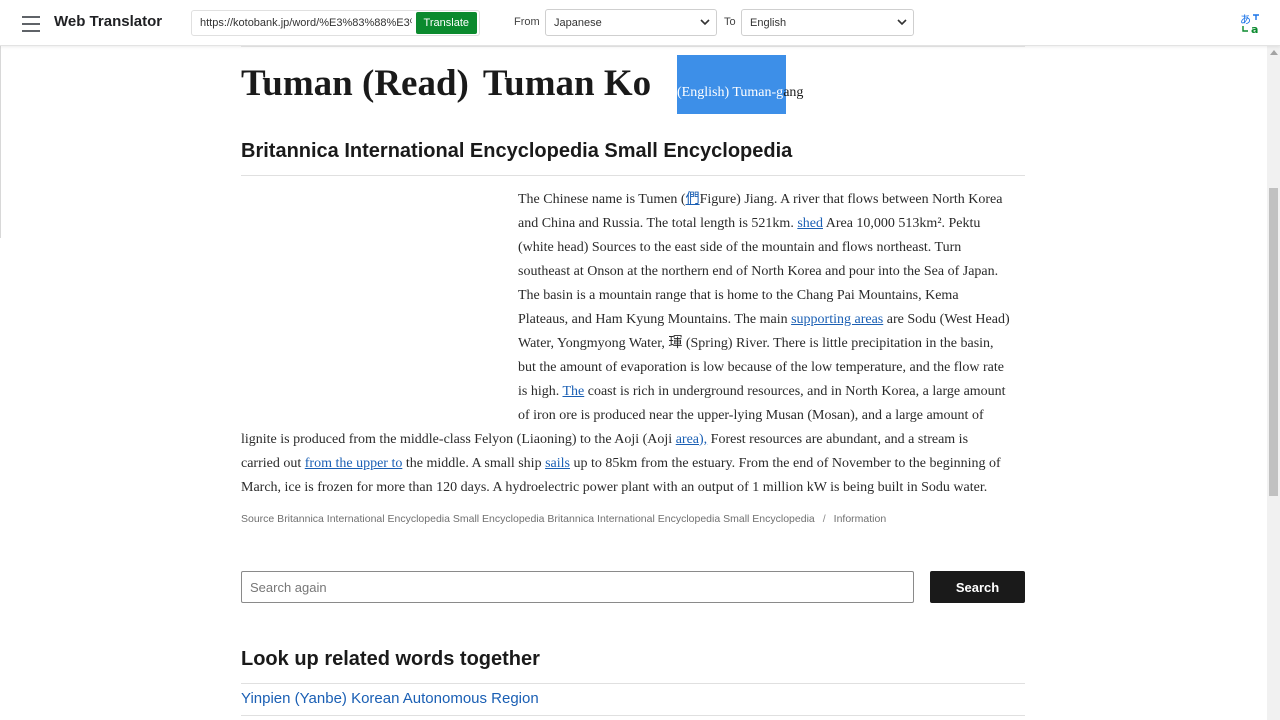  I want to click on headline-reading: Tuman (Read), so click(355, 83).